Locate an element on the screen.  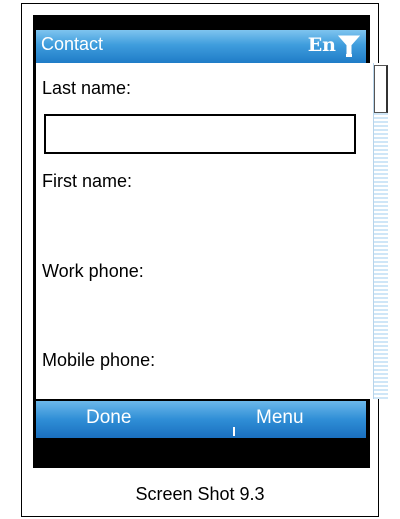
menu-softkey: Menu is located at coordinates (280, 418).